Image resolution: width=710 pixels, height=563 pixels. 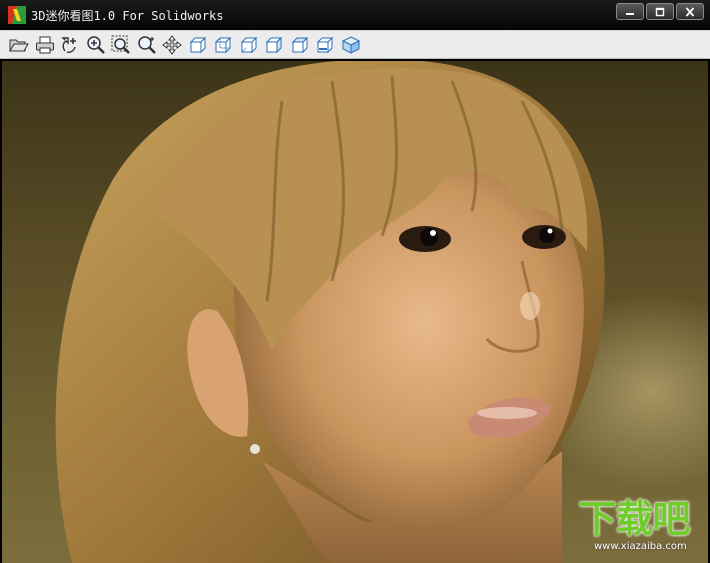 I want to click on view-right-icon, so click(x=274, y=44).